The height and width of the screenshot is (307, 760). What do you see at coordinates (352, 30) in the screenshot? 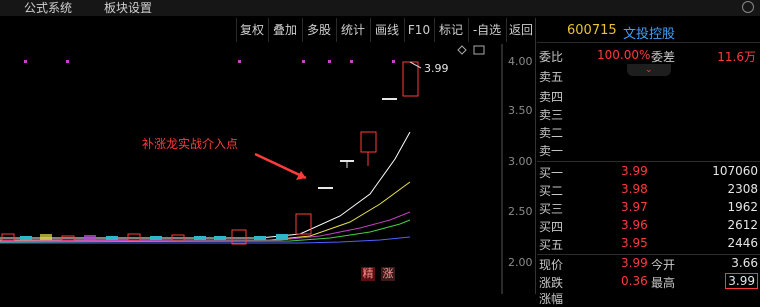
I see `statistics-button: 统计` at bounding box center [352, 30].